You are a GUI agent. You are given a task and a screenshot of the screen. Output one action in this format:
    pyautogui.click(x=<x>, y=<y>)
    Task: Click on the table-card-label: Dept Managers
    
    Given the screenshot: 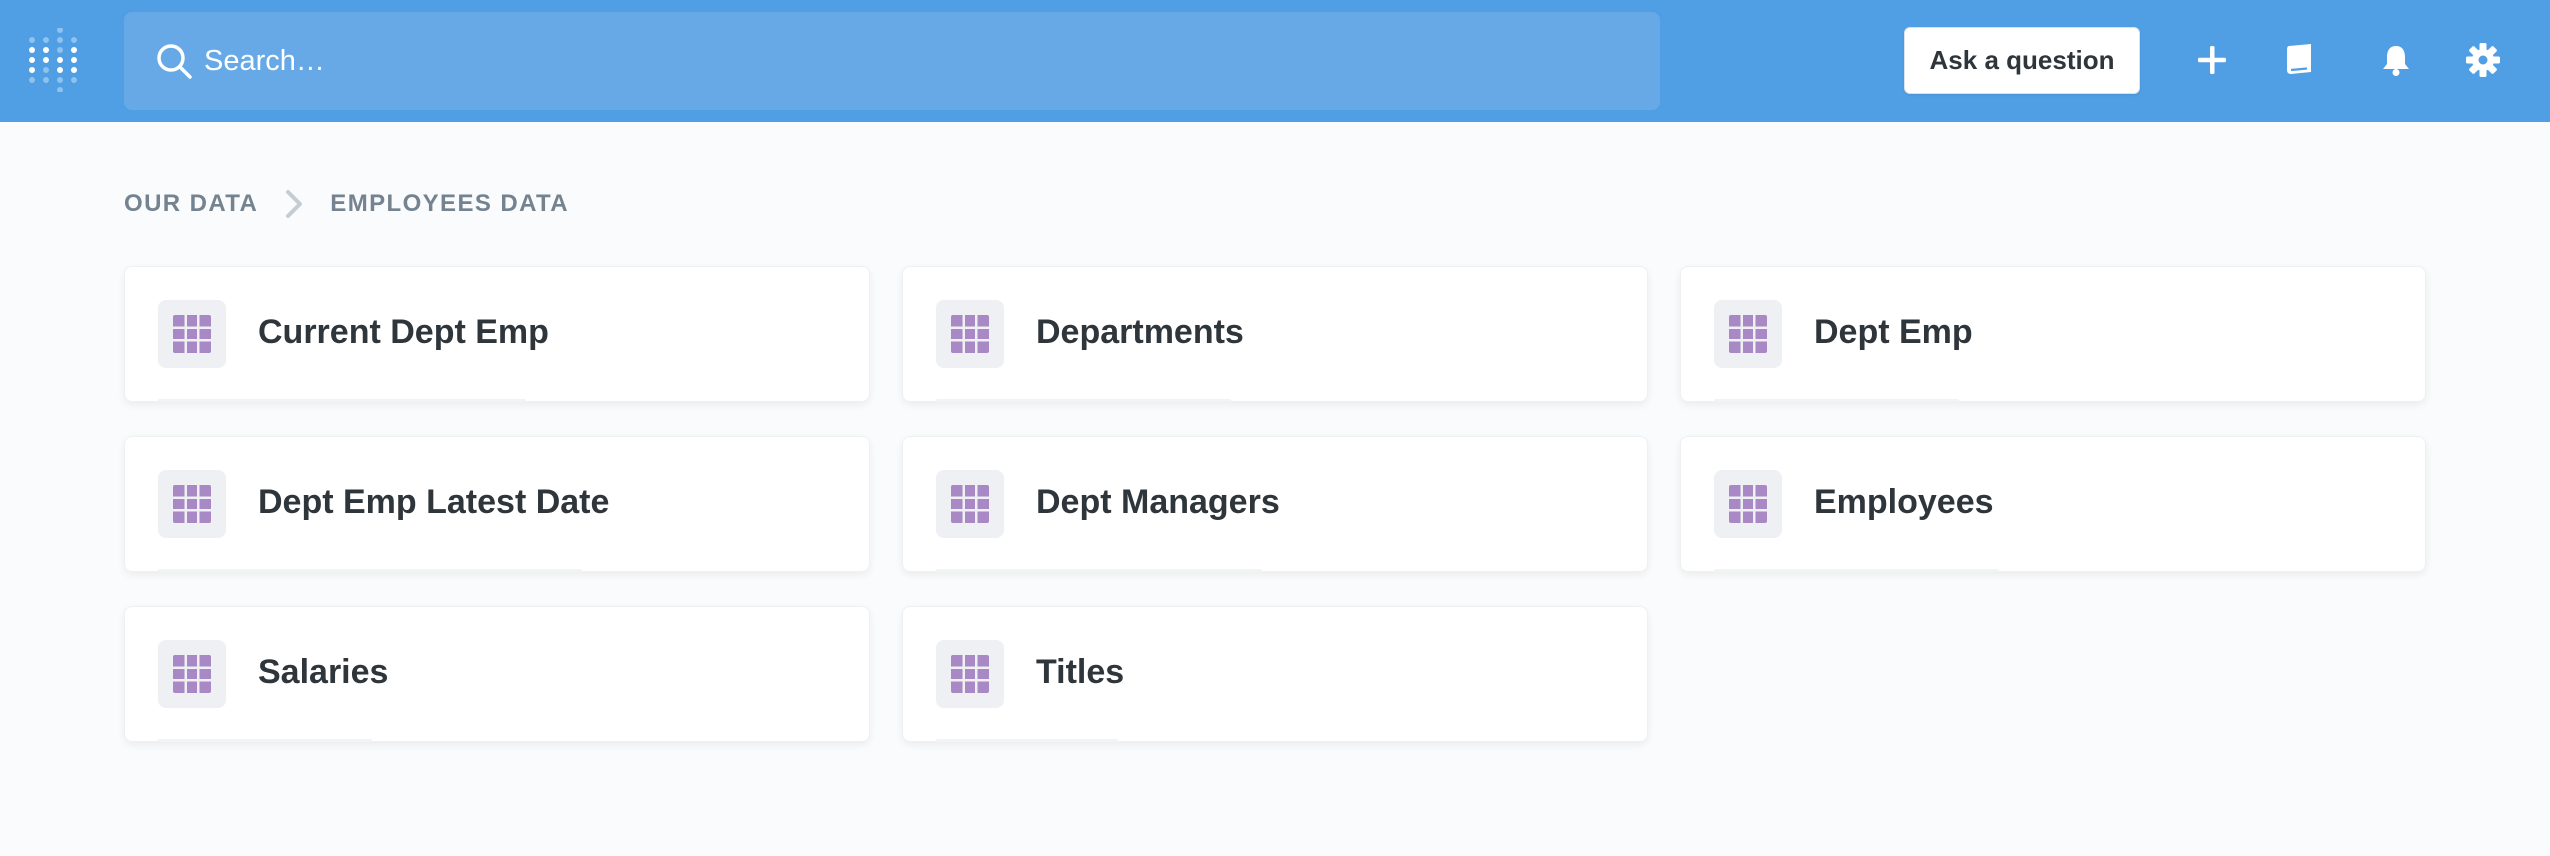 What is the action you would take?
    pyautogui.click(x=1158, y=502)
    